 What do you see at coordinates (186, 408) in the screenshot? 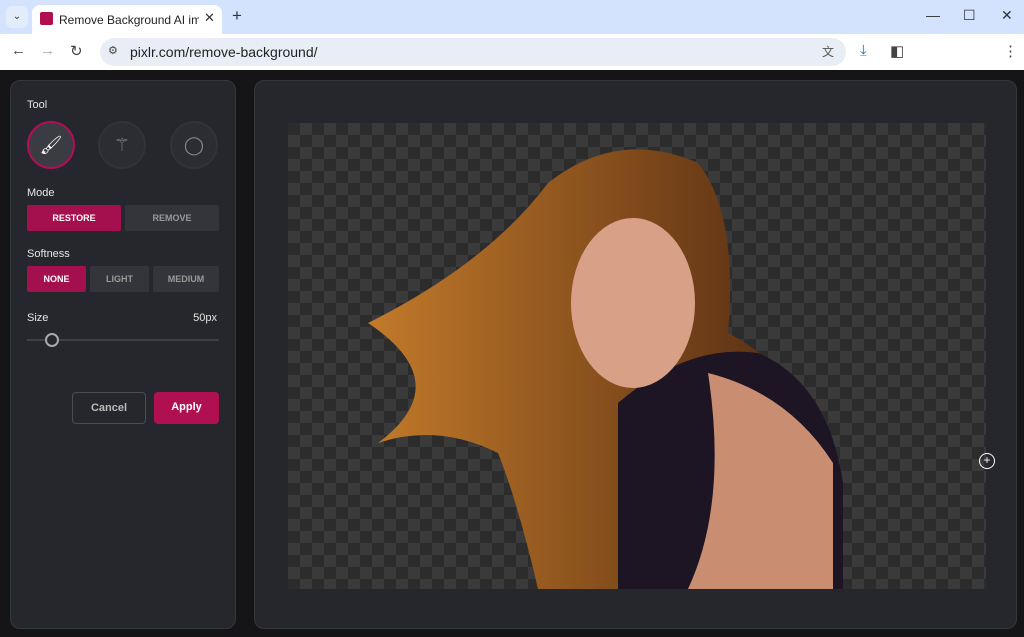
I see `apply-button: Apply` at bounding box center [186, 408].